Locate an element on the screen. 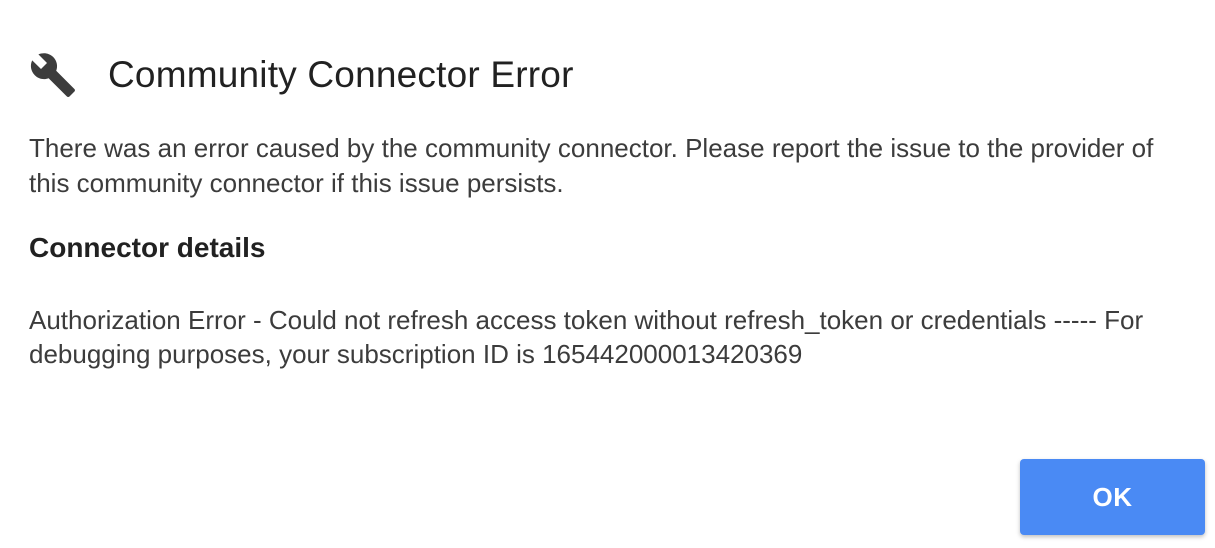 The image size is (1215, 548). dialog-header: Community Connector Error is located at coordinates (301, 75).